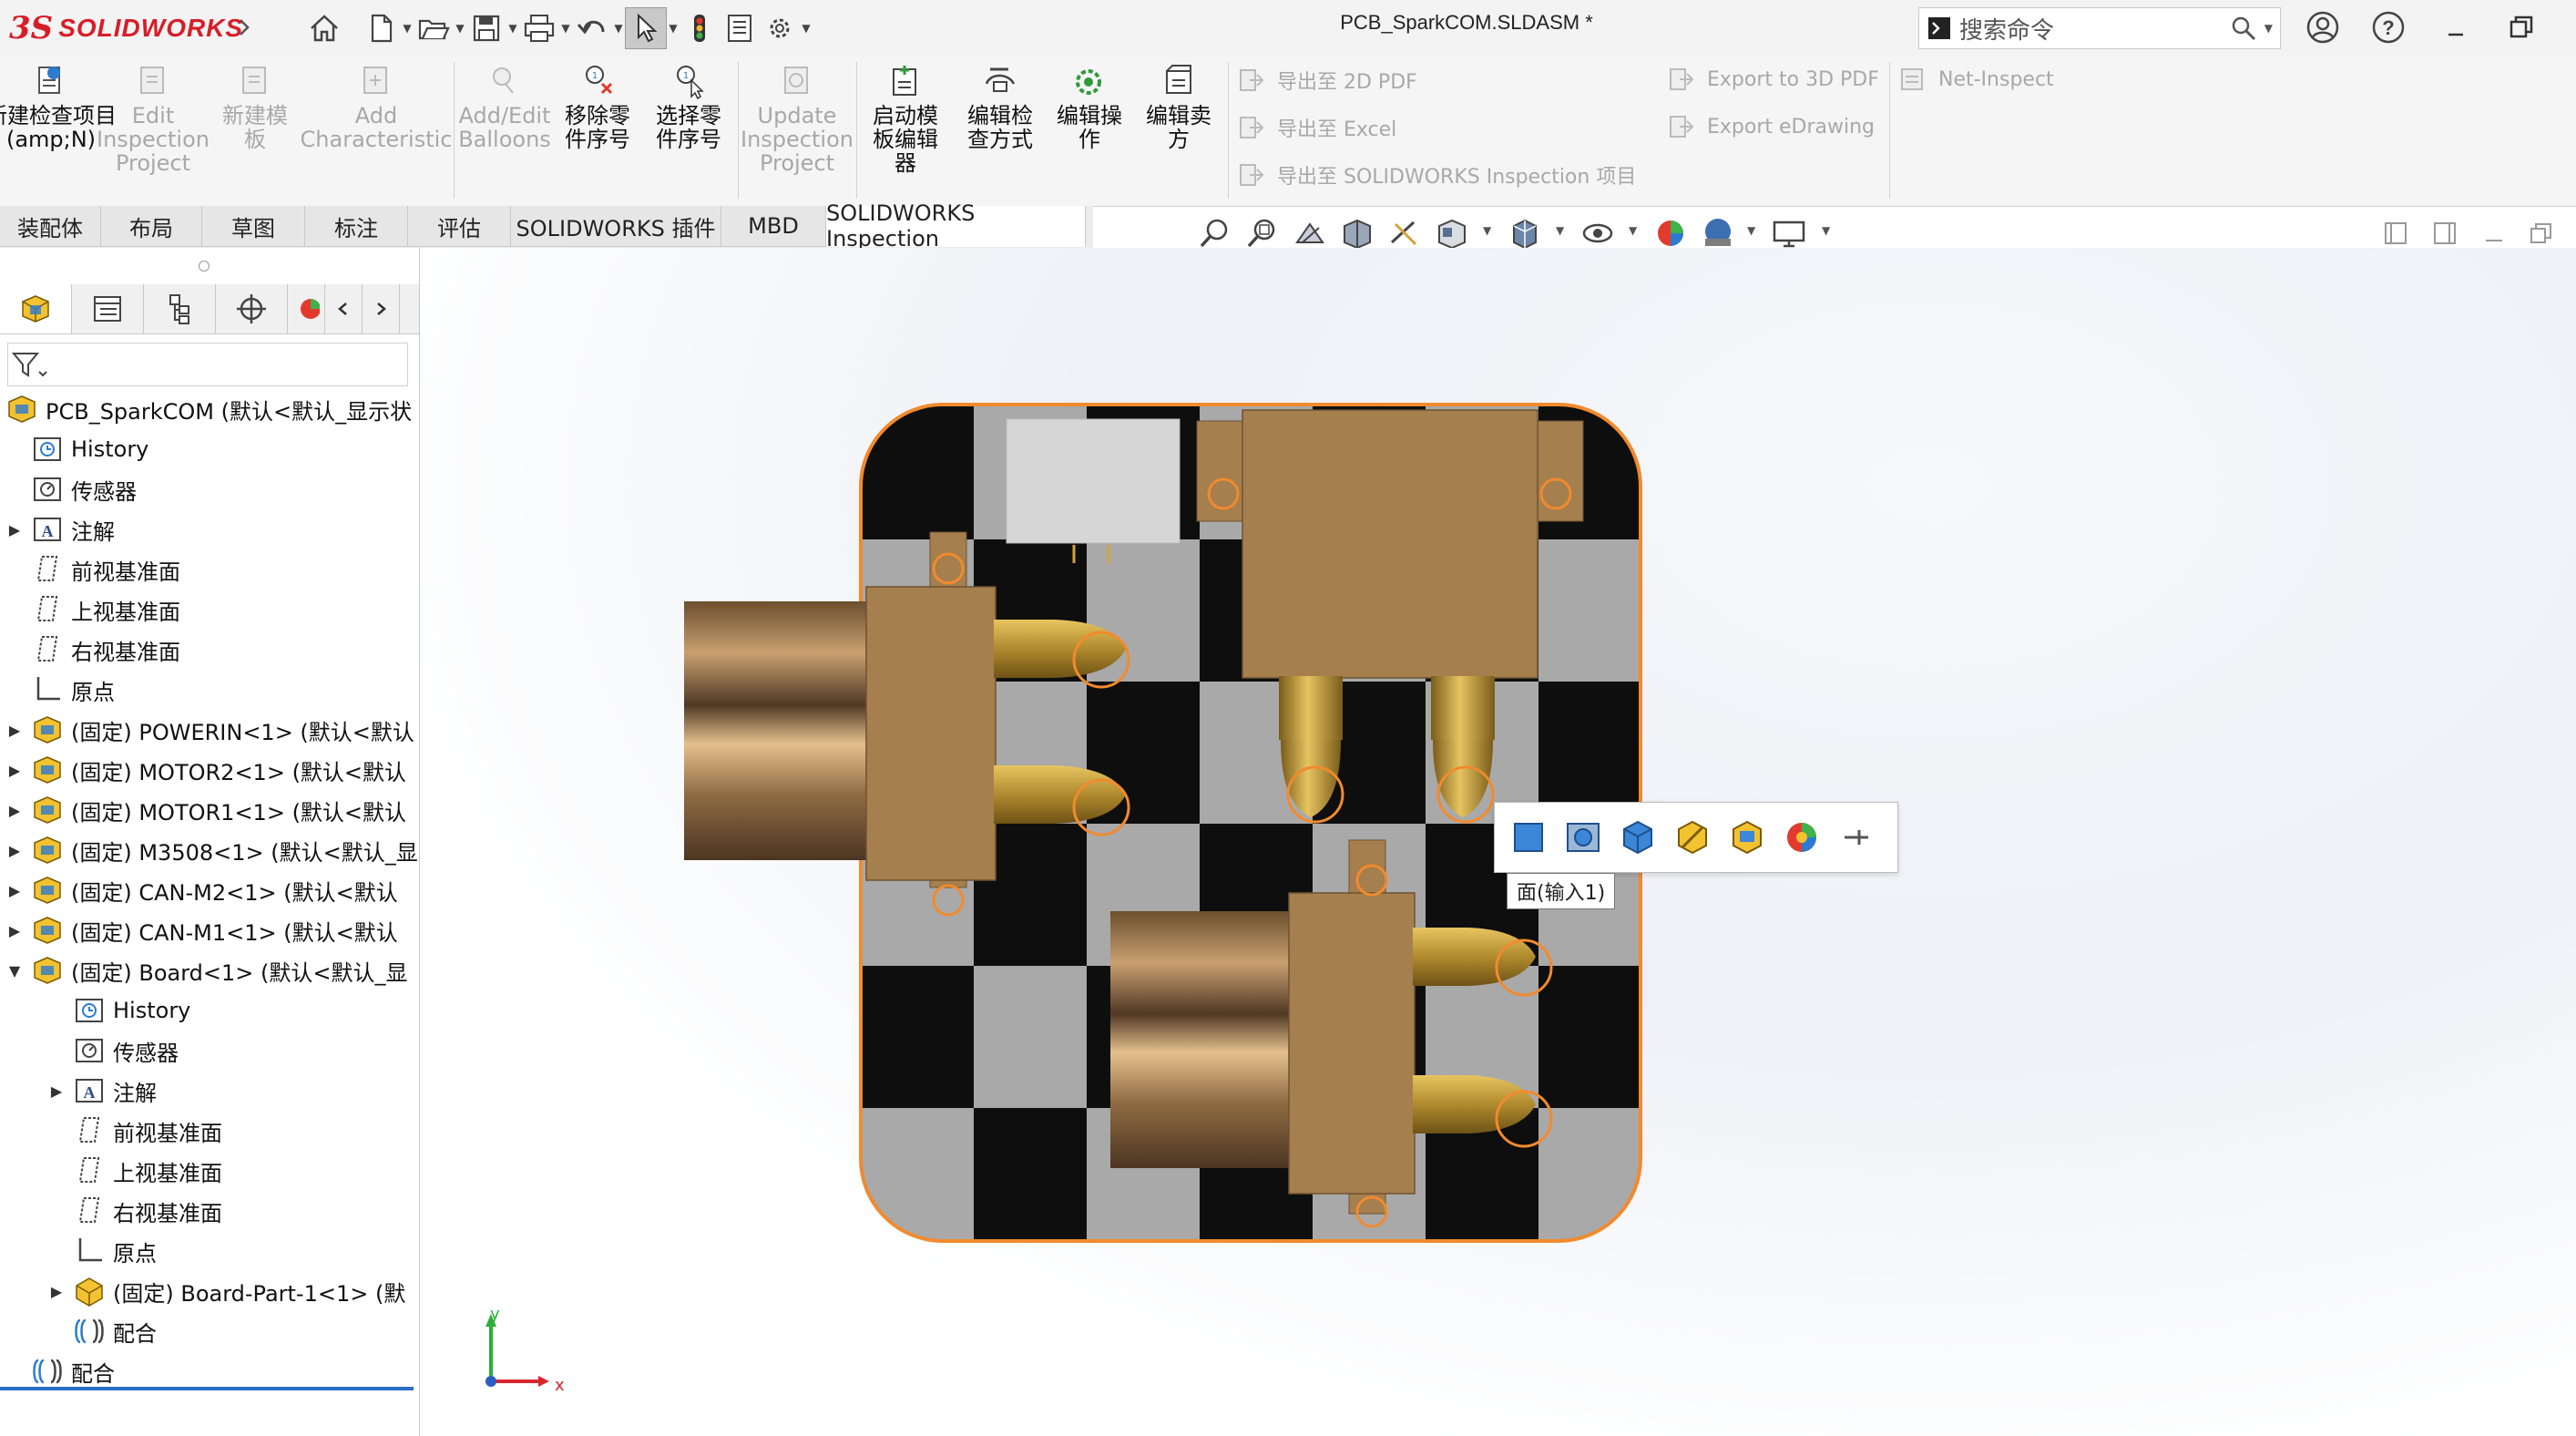 This screenshot has height=1436, width=2576. Describe the element at coordinates (2323, 28) in the screenshot. I see `user-icon` at that location.